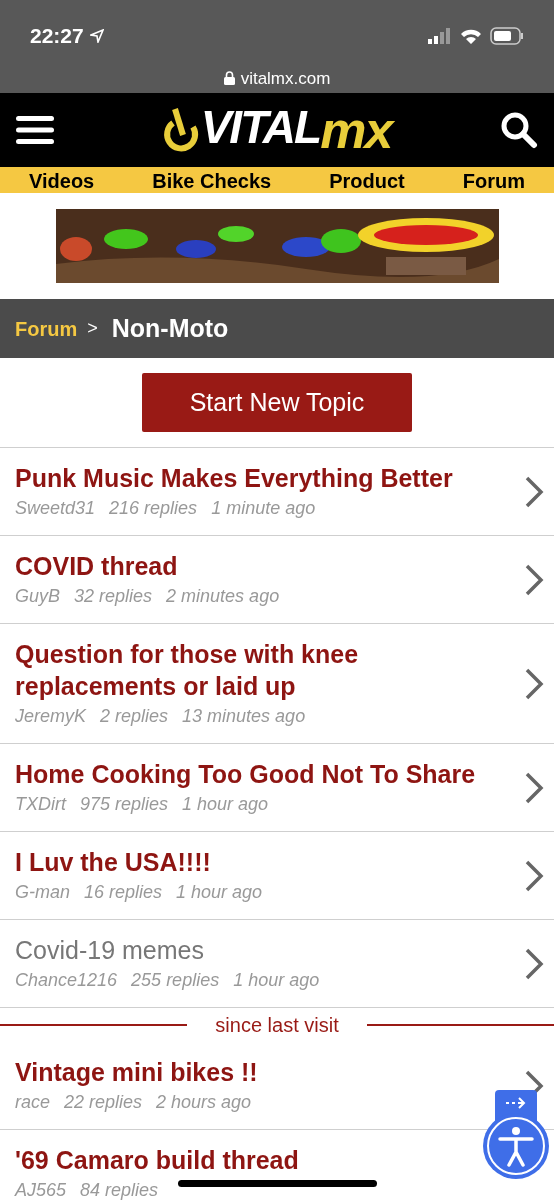 The image size is (554, 1200). What do you see at coordinates (181, 130) in the screenshot?
I see `power-icon` at bounding box center [181, 130].